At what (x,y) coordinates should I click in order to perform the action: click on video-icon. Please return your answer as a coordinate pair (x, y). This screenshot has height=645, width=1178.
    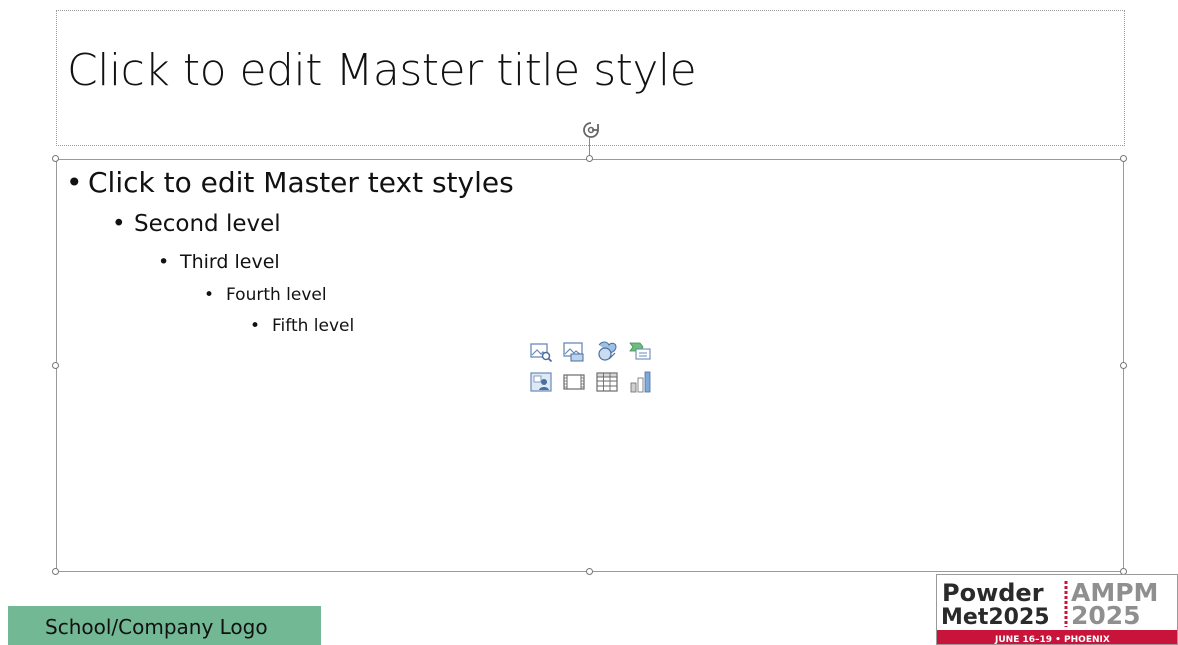
    Looking at the image, I should click on (574, 382).